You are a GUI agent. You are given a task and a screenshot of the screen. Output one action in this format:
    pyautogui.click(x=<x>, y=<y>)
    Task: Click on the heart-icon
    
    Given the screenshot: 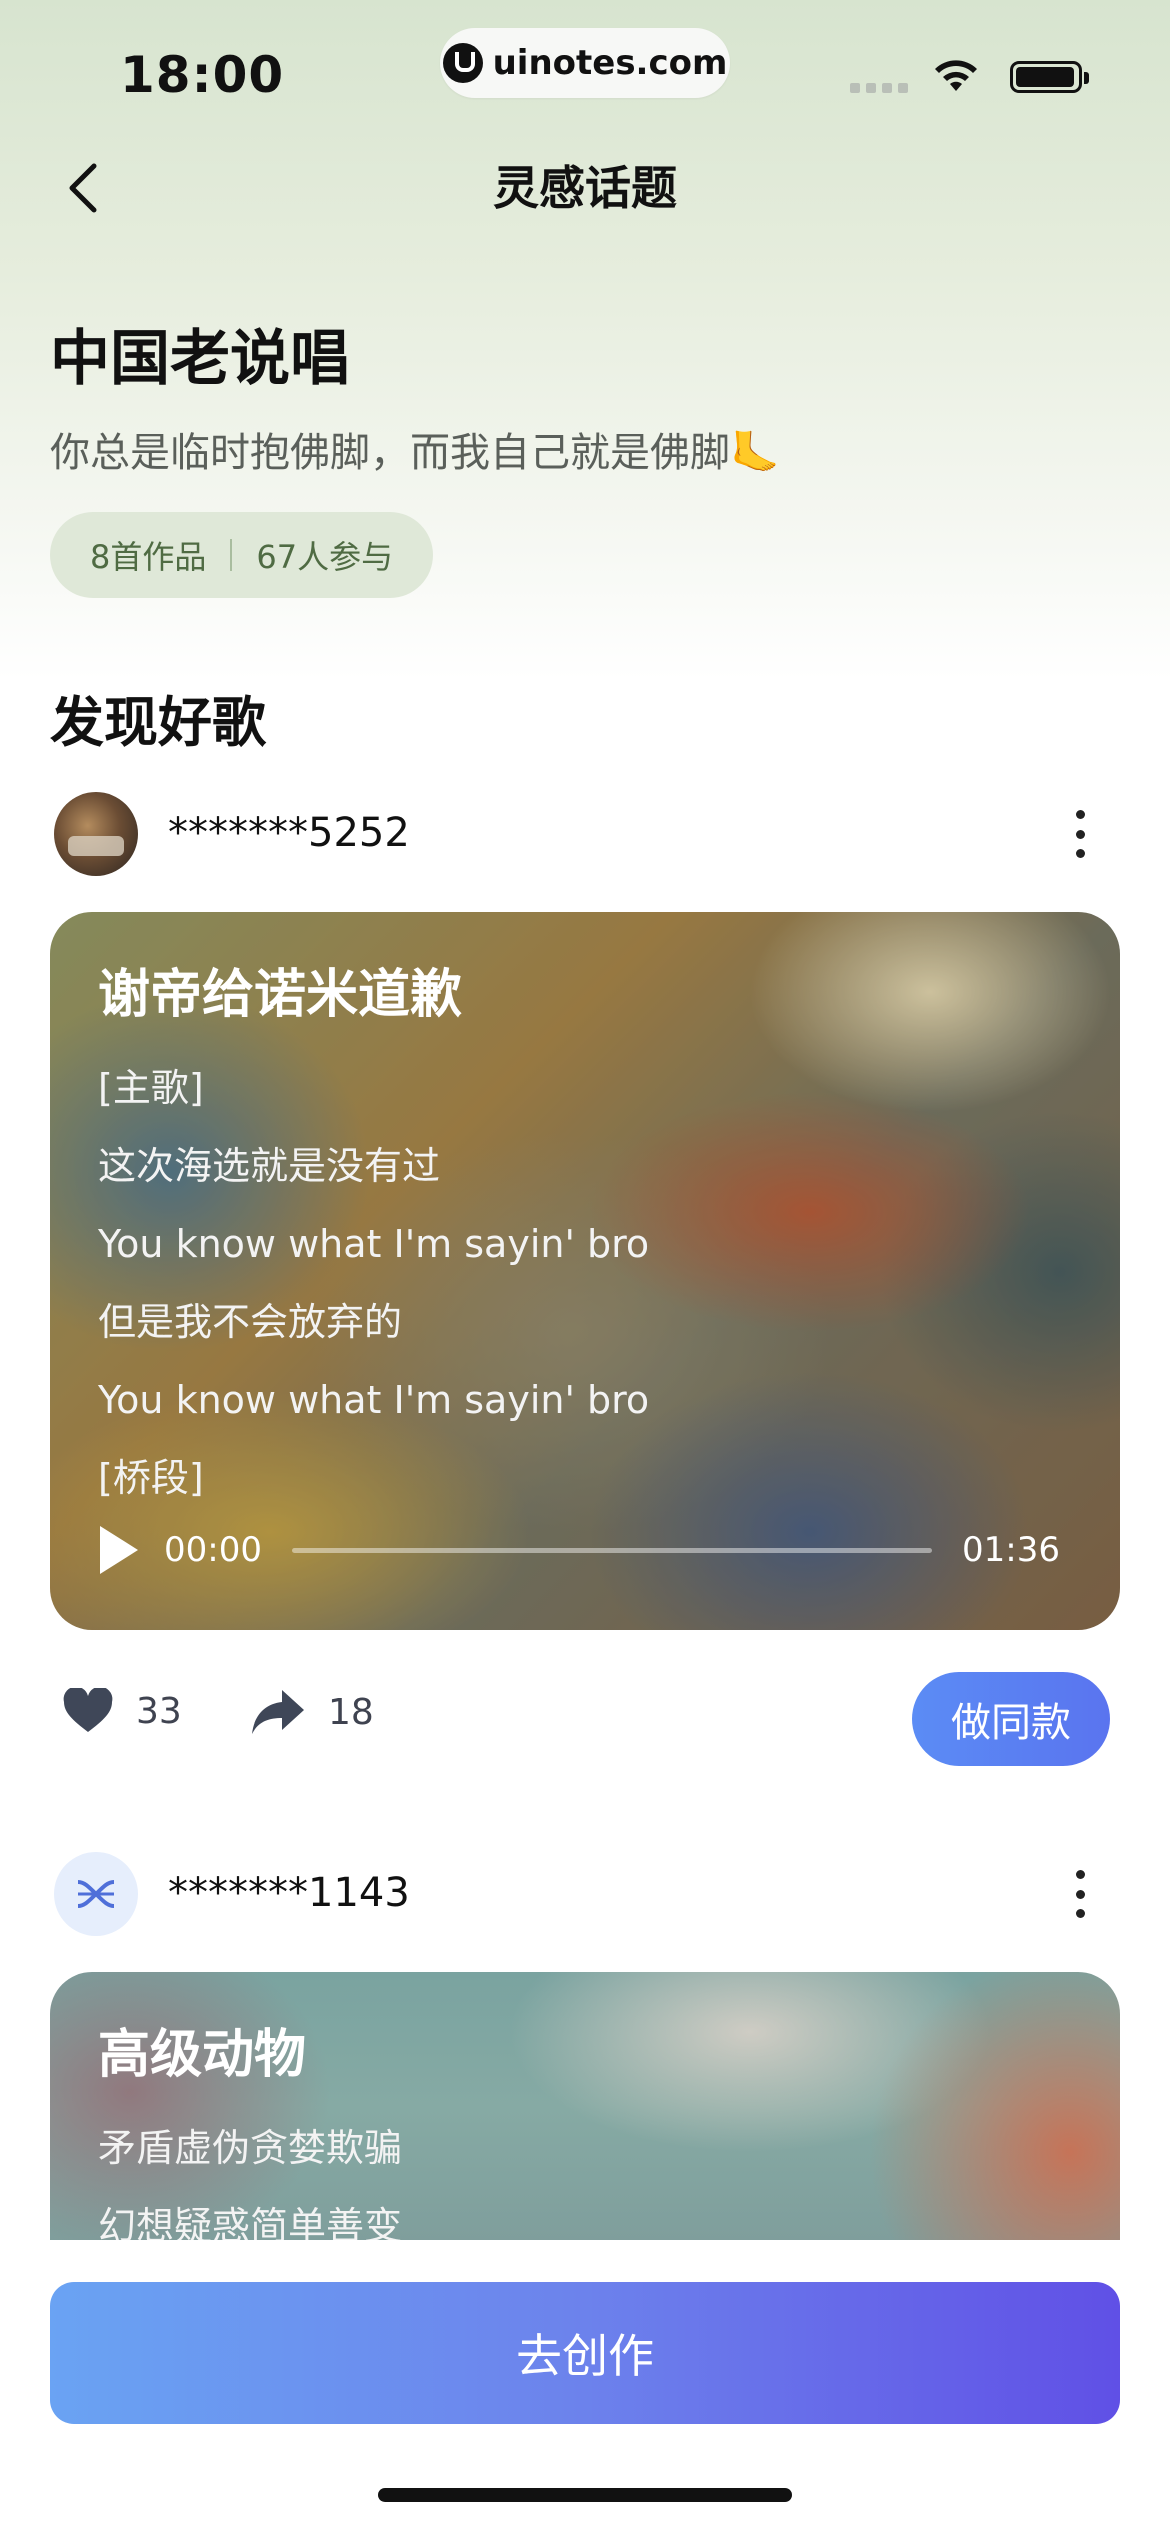 What is the action you would take?
    pyautogui.click(x=88, y=1710)
    